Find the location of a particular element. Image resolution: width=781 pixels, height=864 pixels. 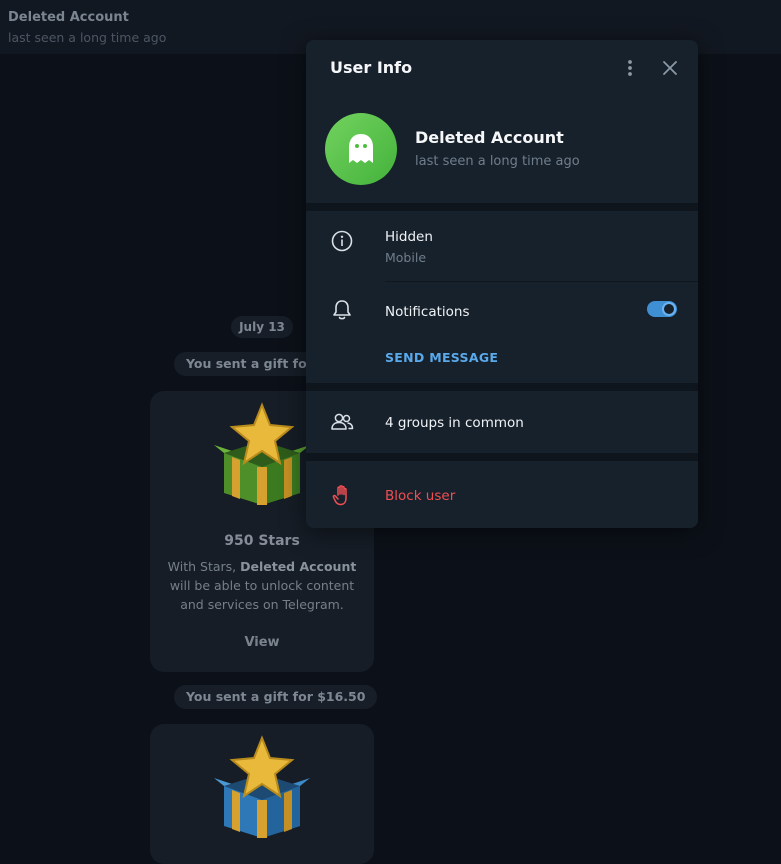

groups-in-common: 4 groups in common is located at coordinates (454, 423).